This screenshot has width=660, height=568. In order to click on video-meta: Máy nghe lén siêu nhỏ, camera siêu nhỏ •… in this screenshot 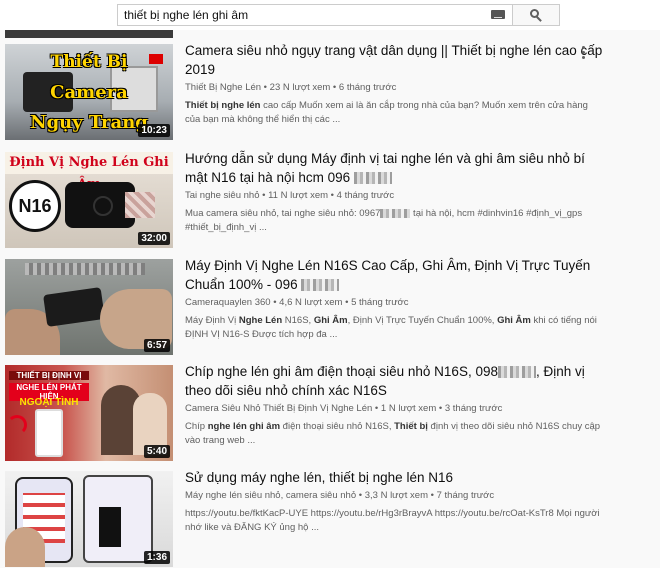, I will do `click(340, 495)`.